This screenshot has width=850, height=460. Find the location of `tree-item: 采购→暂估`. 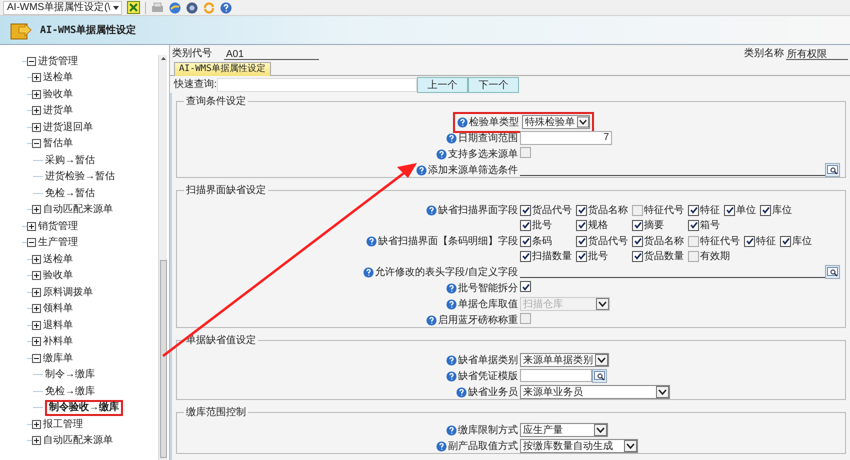

tree-item: 采购→暂估 is located at coordinates (70, 160).